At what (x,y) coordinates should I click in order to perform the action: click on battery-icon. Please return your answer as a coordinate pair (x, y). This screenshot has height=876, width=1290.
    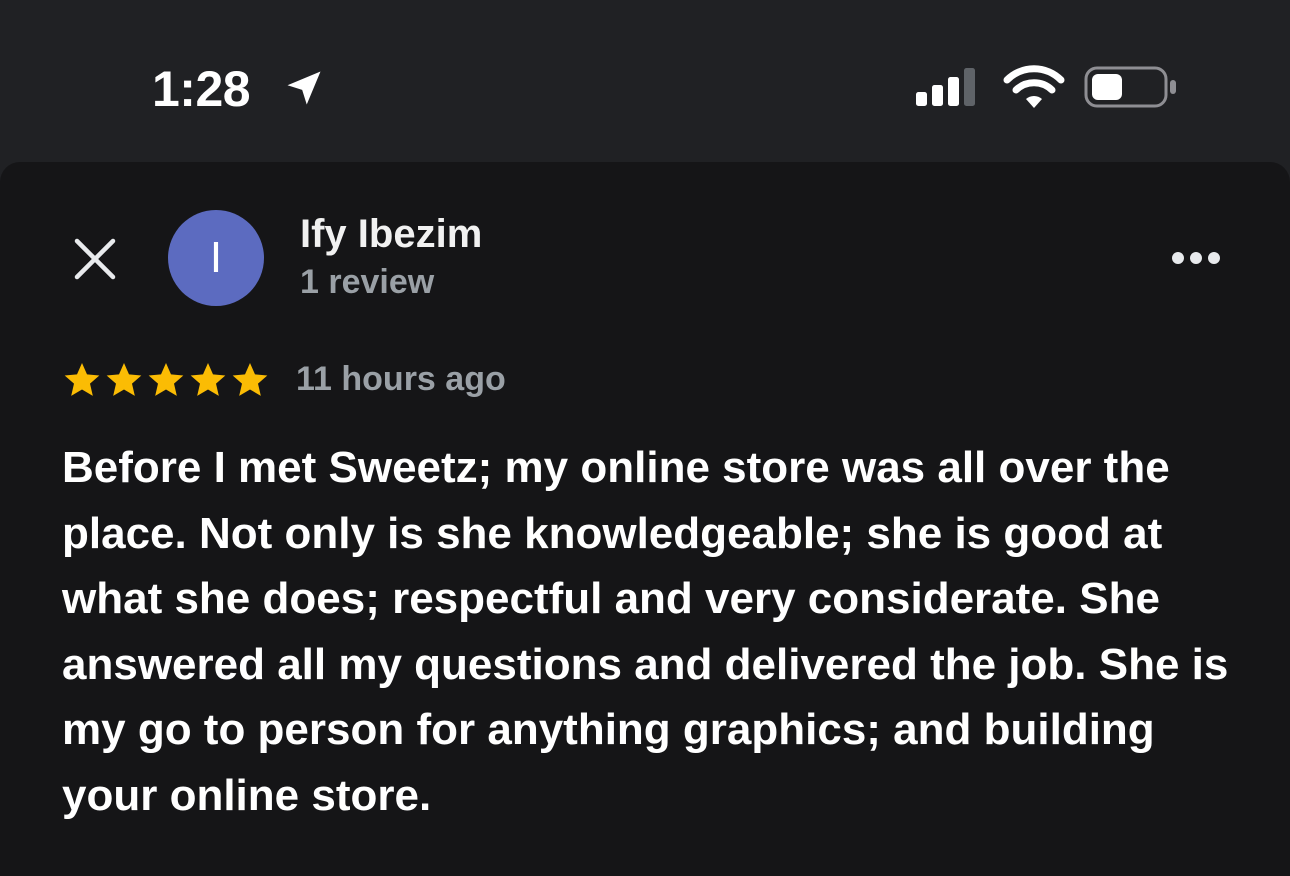
    Looking at the image, I should click on (1130, 87).